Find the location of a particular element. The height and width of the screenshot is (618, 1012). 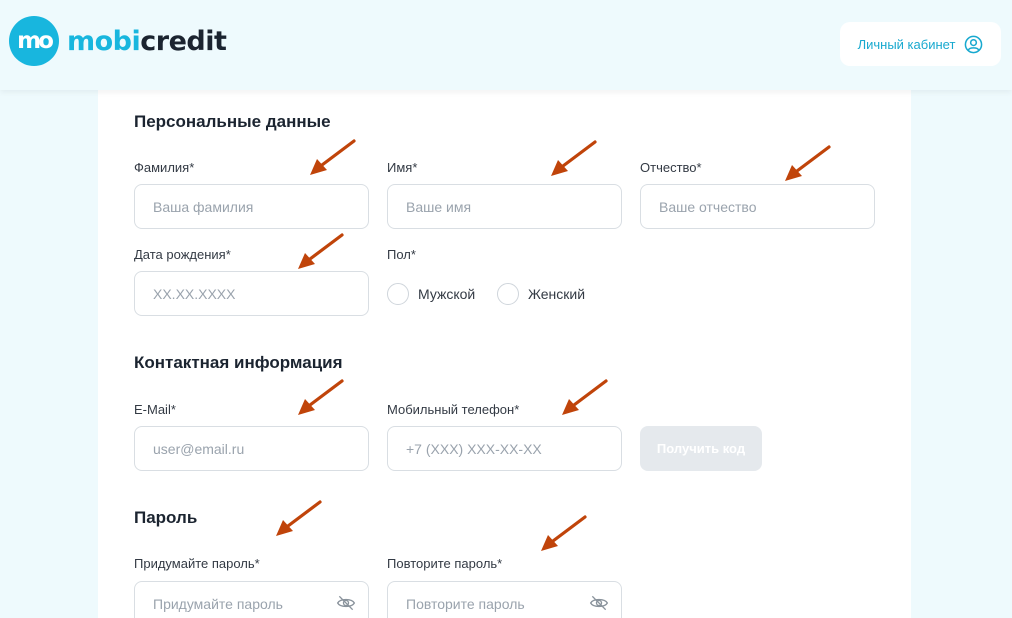

email-label: E-Mail* is located at coordinates (155, 409).